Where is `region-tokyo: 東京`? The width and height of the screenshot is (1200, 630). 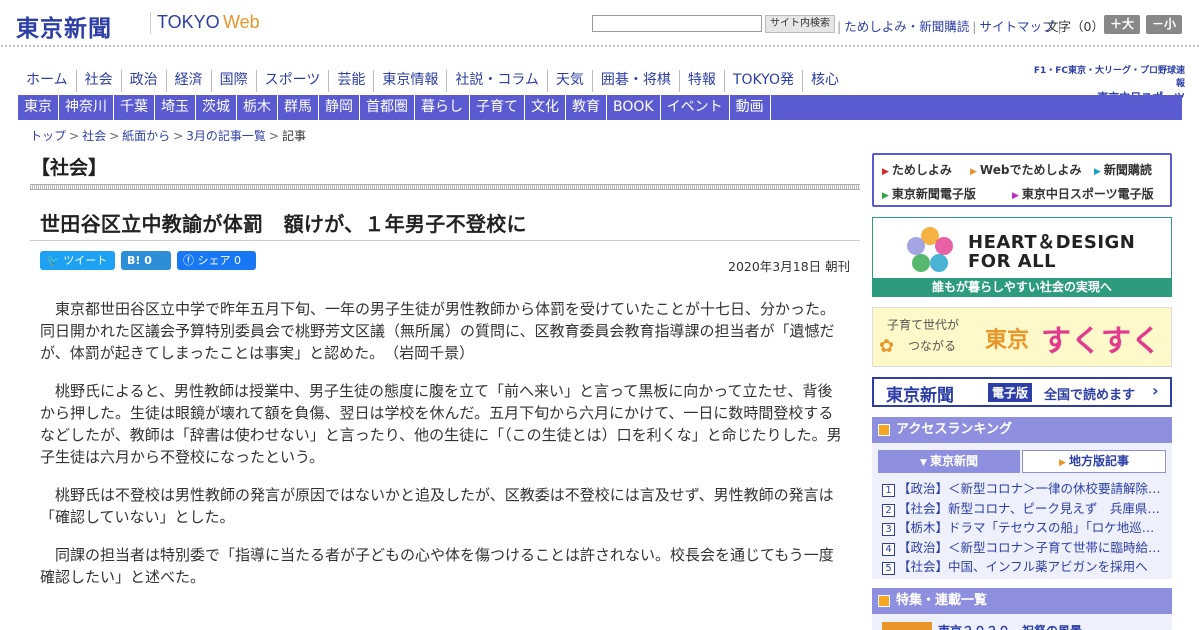 region-tokyo: 東京 is located at coordinates (38, 107).